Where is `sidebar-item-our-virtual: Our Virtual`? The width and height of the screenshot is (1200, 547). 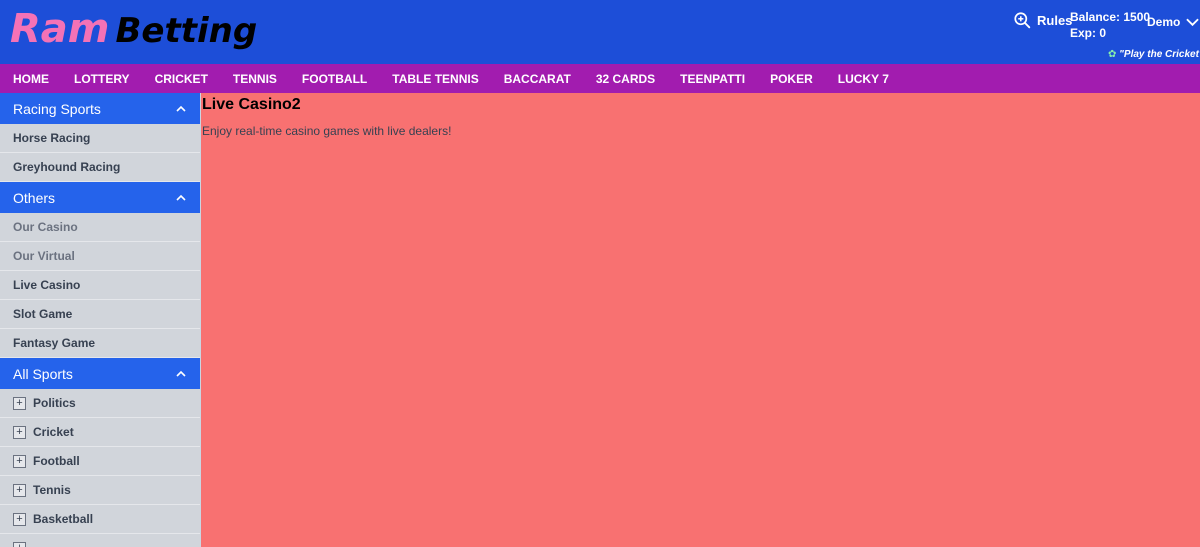 sidebar-item-our-virtual: Our Virtual is located at coordinates (100, 256).